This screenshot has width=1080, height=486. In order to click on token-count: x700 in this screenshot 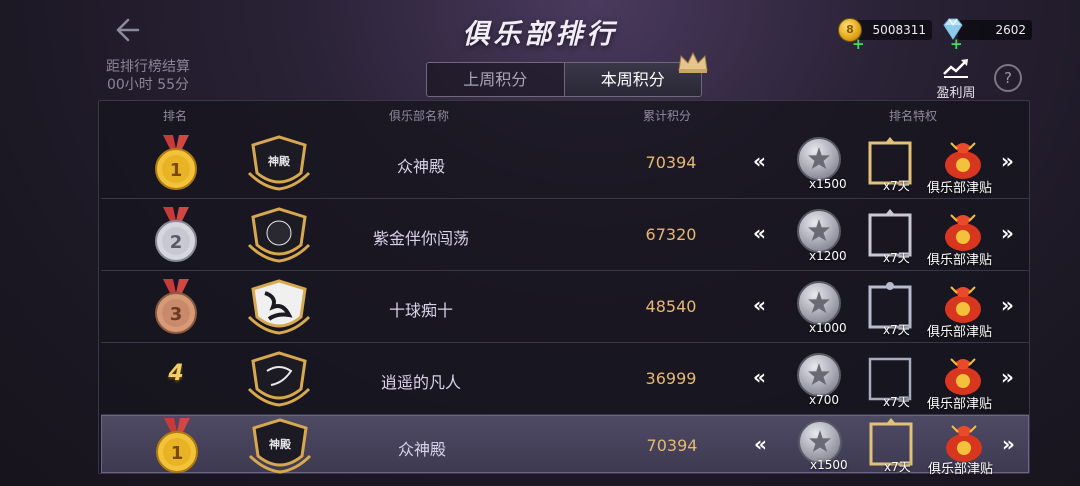, I will do `click(824, 400)`.